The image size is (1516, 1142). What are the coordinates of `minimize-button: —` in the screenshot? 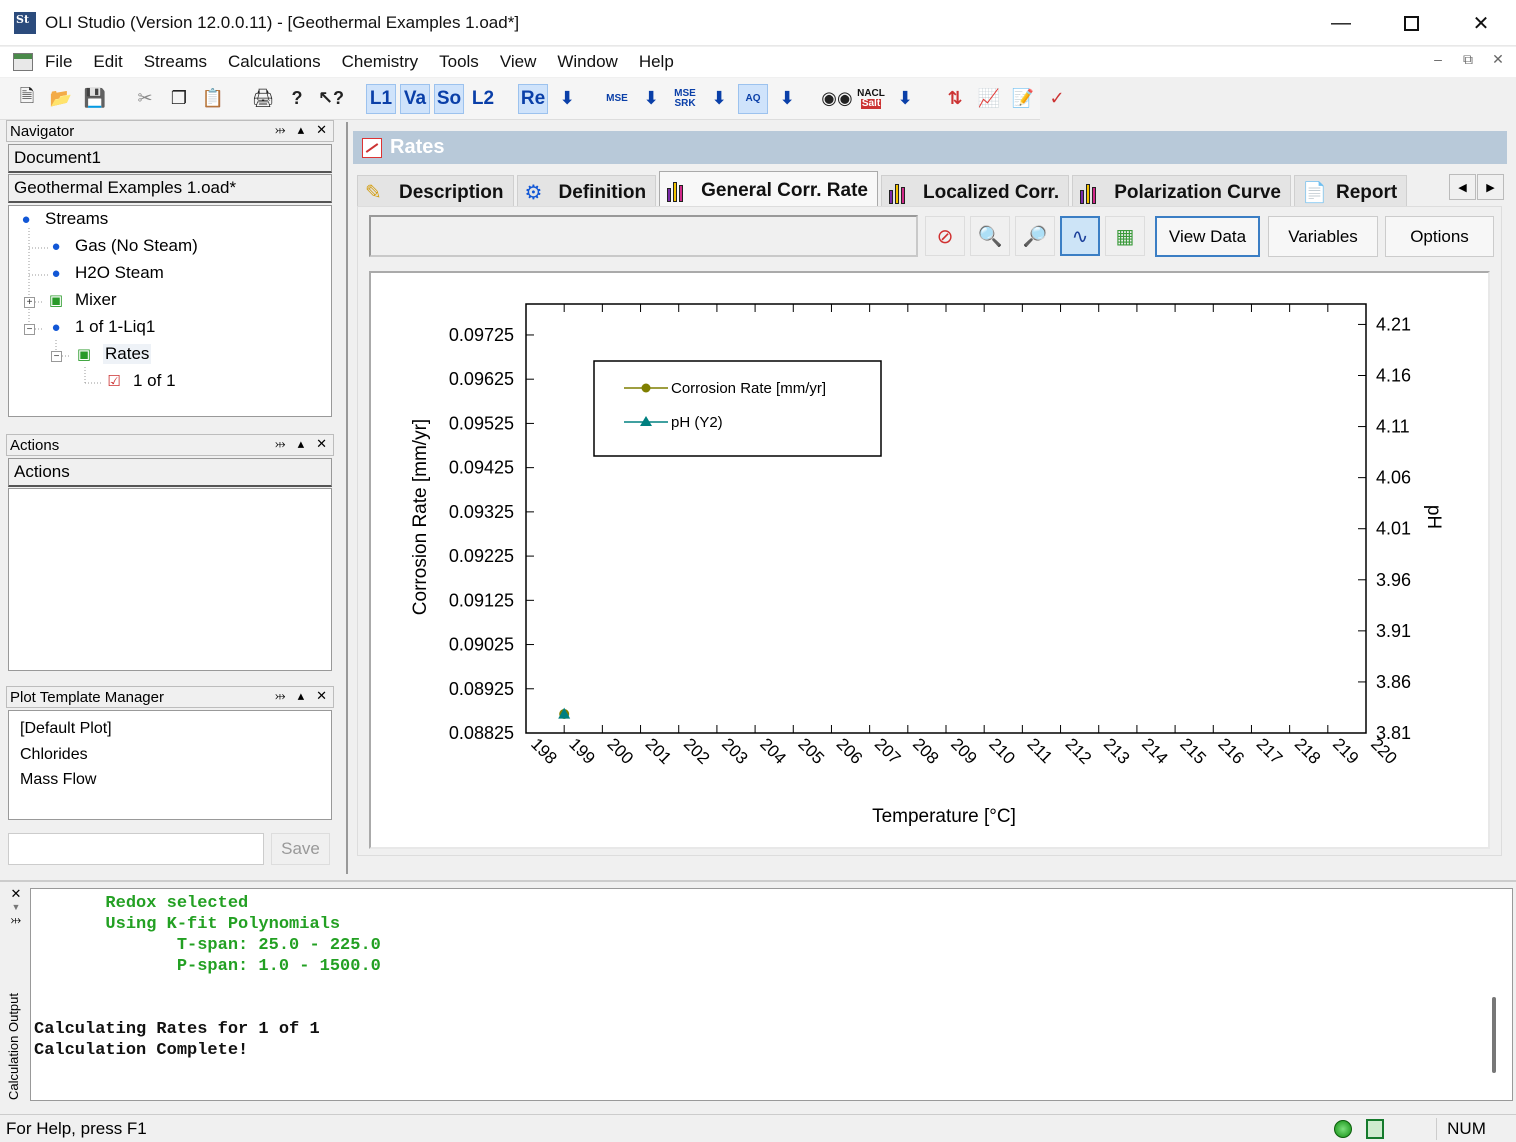 It's located at (1341, 23).